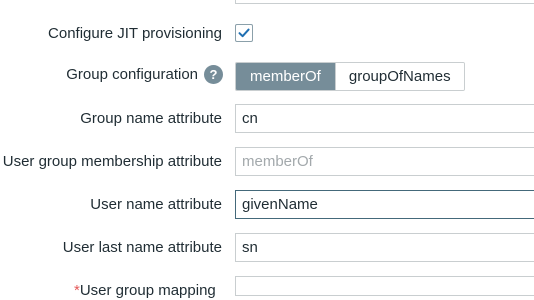 This screenshot has height=300, width=534. Describe the element at coordinates (132, 74) in the screenshot. I see `group-configuration-label: Group configuration` at that location.